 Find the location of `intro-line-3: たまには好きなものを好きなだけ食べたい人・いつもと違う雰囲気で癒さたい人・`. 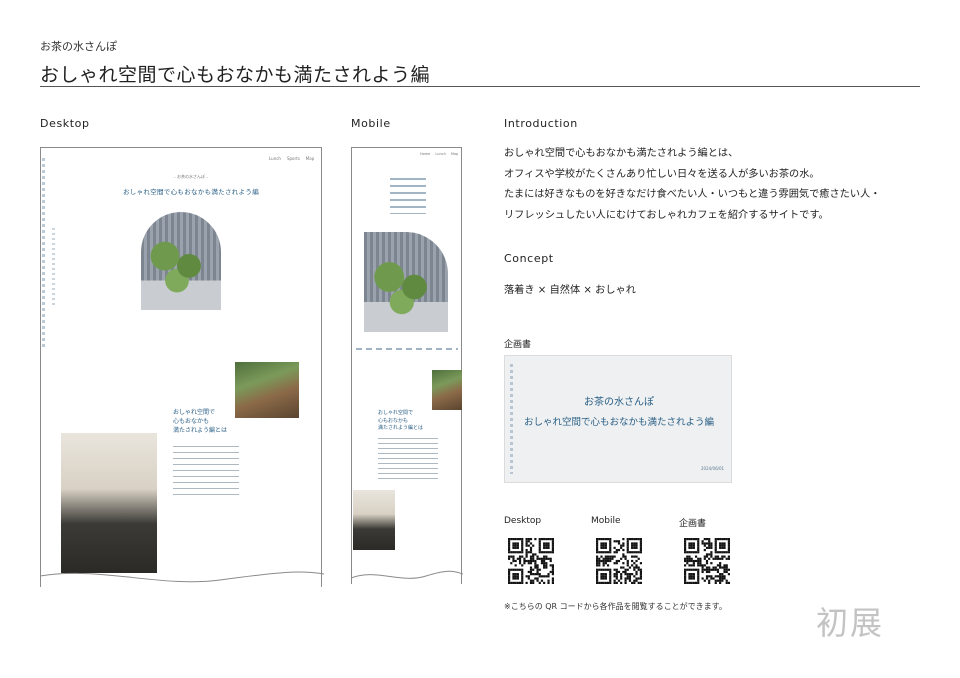

intro-line-3: たまには好きなものを好きなだけ食べたい人・いつもと違う雰囲気で癒さたい人・ is located at coordinates (692, 194).